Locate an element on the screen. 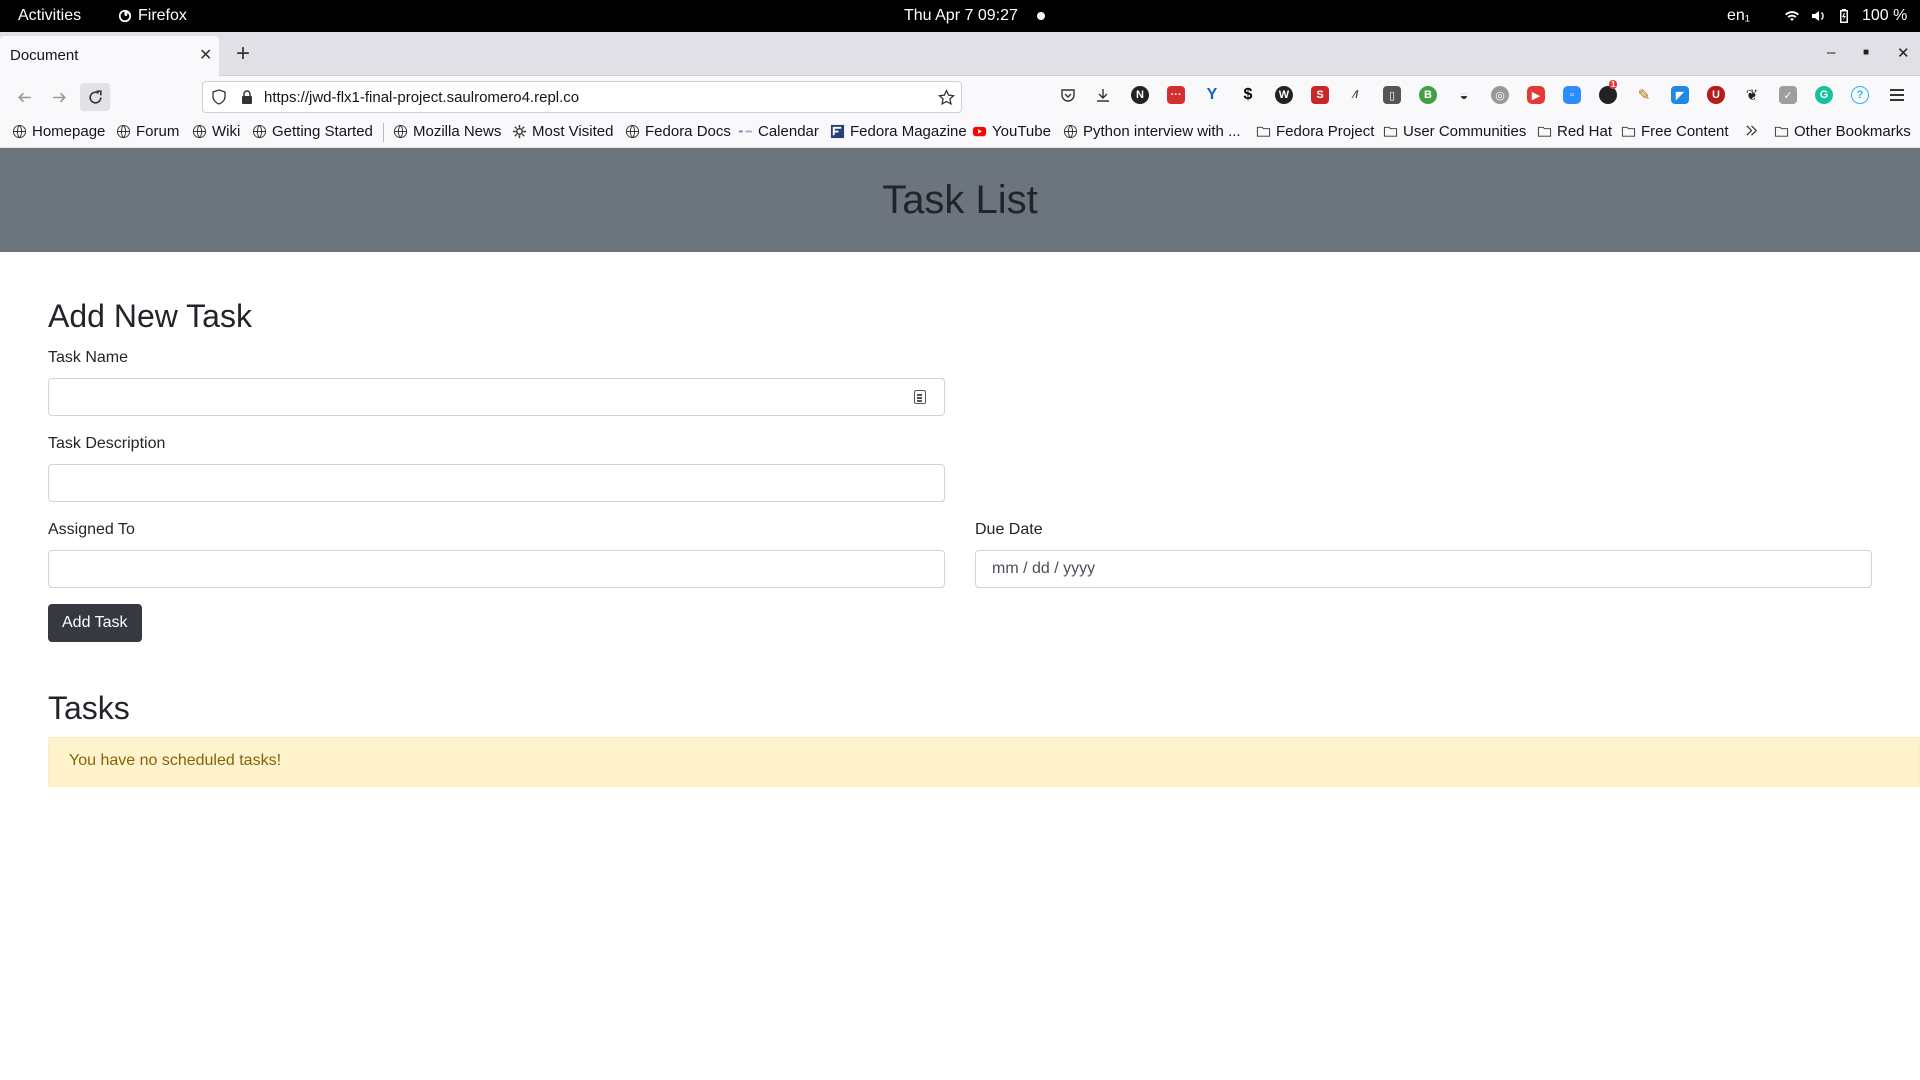 The width and height of the screenshot is (1920, 1080). bookmark-folder-red-hat: Red Hat is located at coordinates (1574, 131).